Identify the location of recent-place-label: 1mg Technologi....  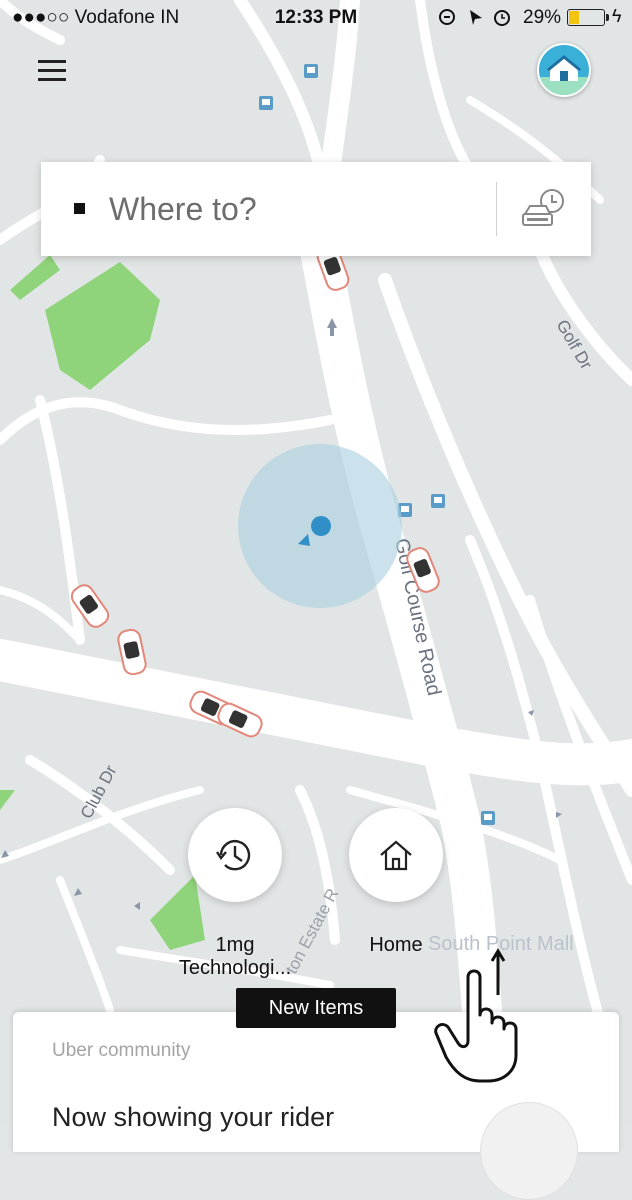
(235, 956).